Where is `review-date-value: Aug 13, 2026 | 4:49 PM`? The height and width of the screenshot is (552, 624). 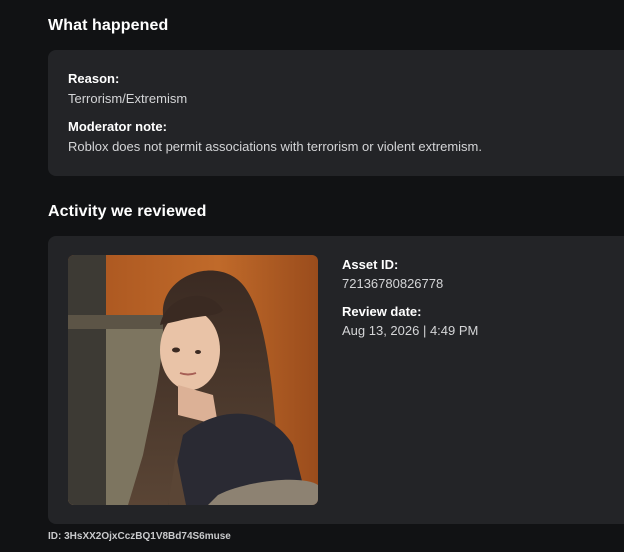
review-date-value: Aug 13, 2026 | 4:49 PM is located at coordinates (410, 330).